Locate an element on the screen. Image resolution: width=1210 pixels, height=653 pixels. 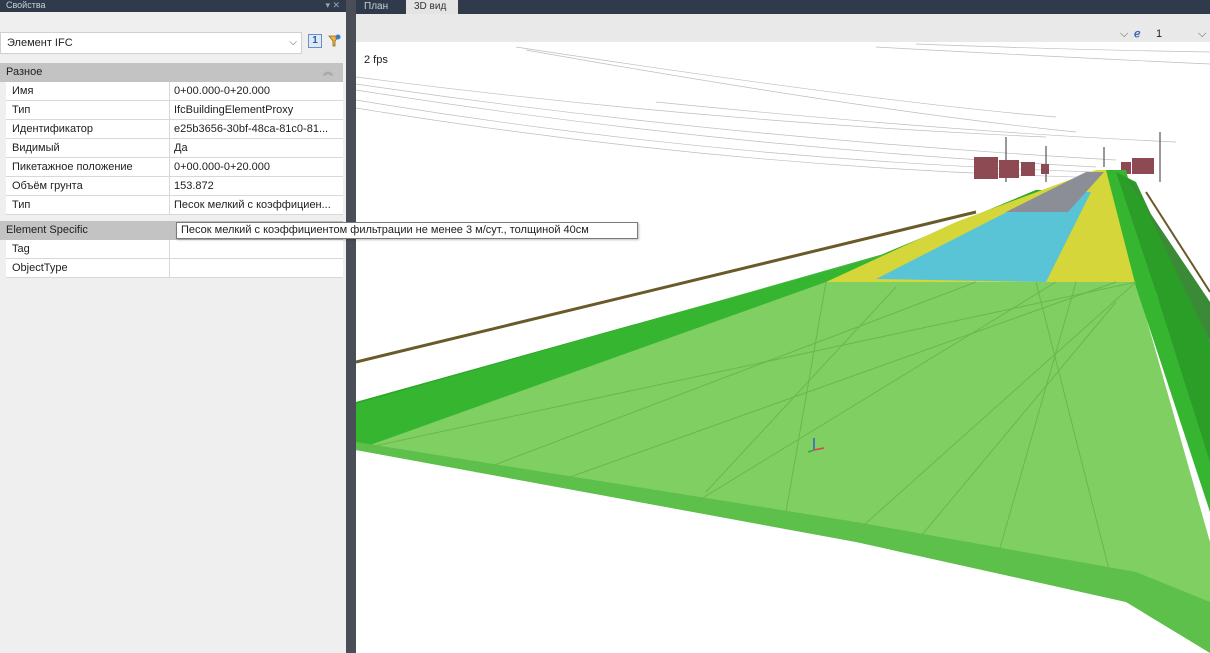
property-key: Видимый is located at coordinates (88, 148).